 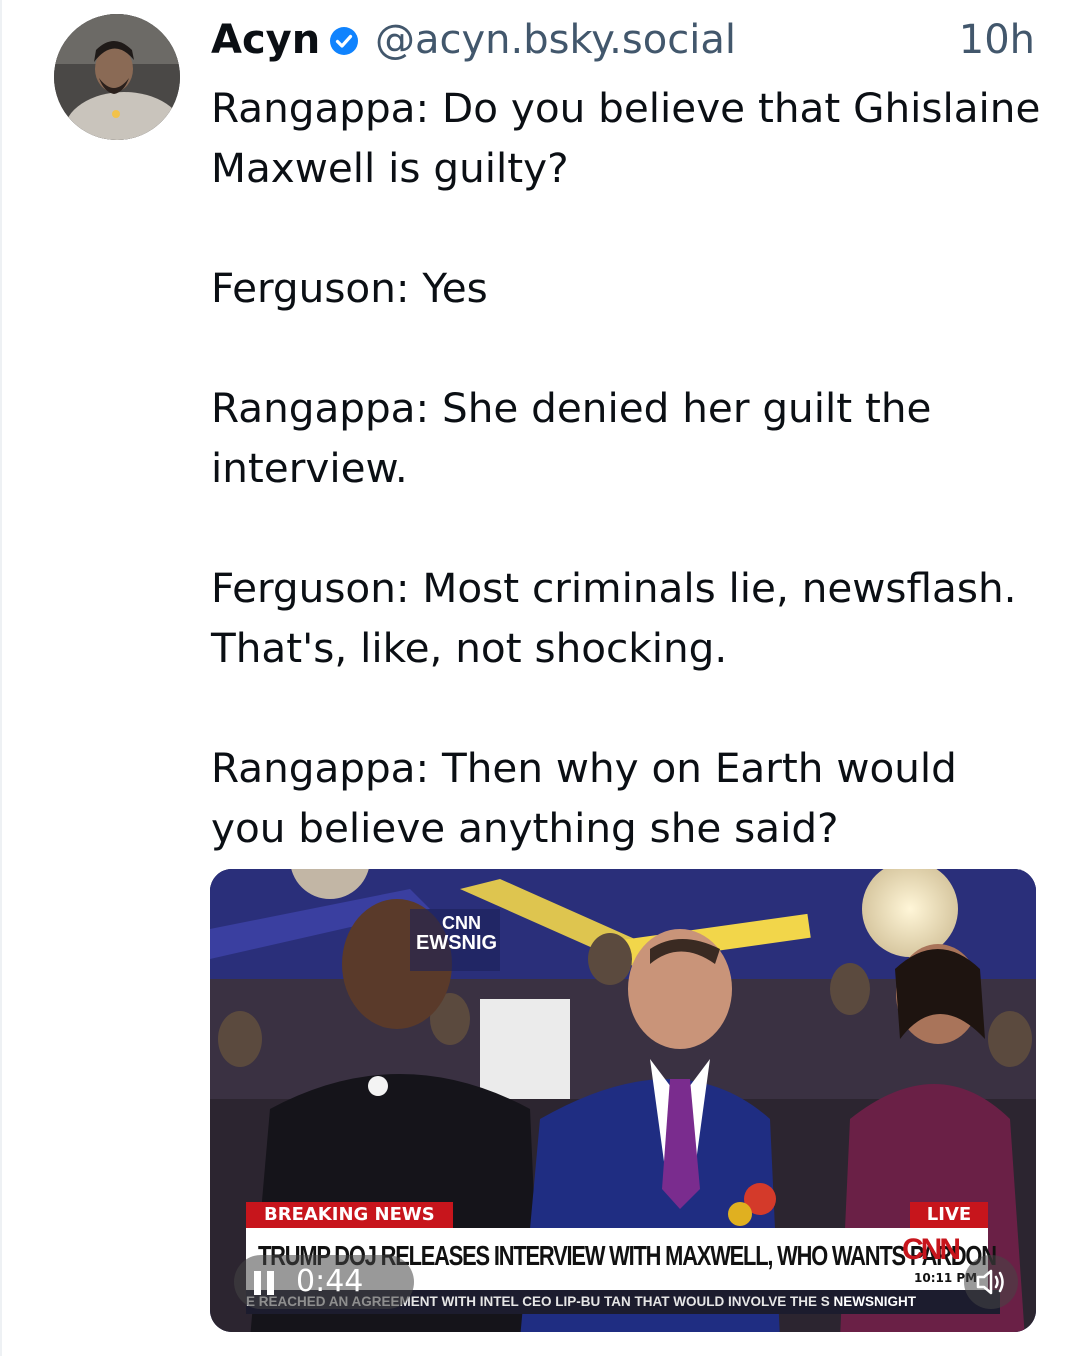 I want to click on svg-text: EWSNIG, so click(x=456, y=943).